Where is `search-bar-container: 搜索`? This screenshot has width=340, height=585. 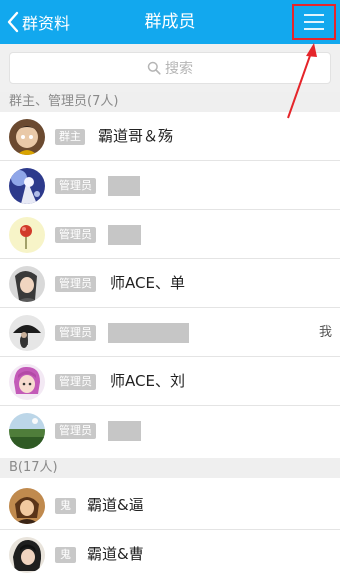 search-bar-container: 搜索 is located at coordinates (170, 68).